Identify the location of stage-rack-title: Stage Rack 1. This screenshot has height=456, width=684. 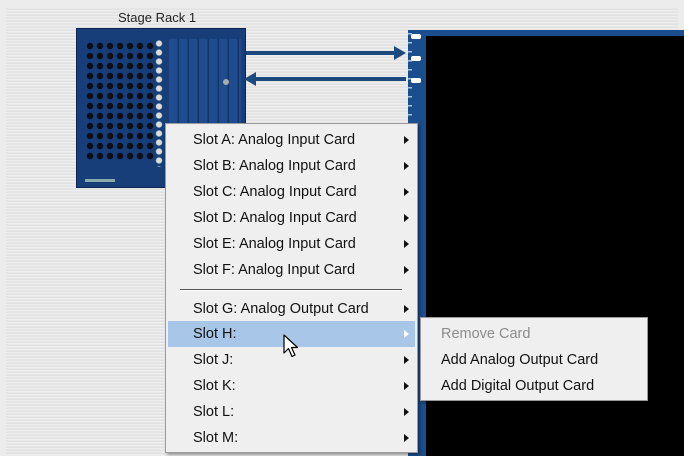
(157, 17).